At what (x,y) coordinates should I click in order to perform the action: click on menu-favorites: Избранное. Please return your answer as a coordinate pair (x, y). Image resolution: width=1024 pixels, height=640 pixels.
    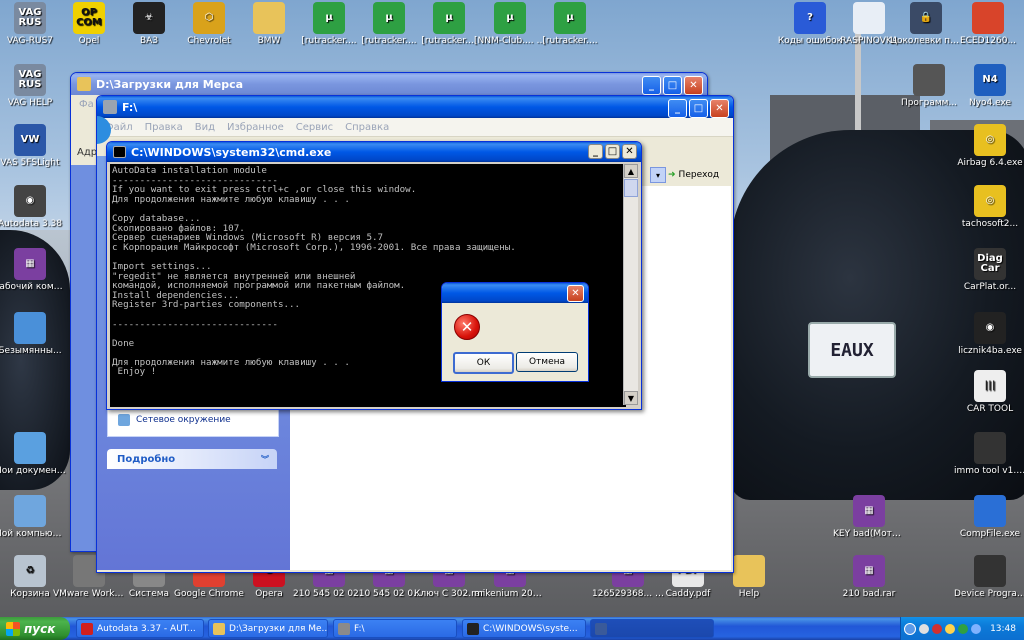
    Looking at the image, I should click on (255, 127).